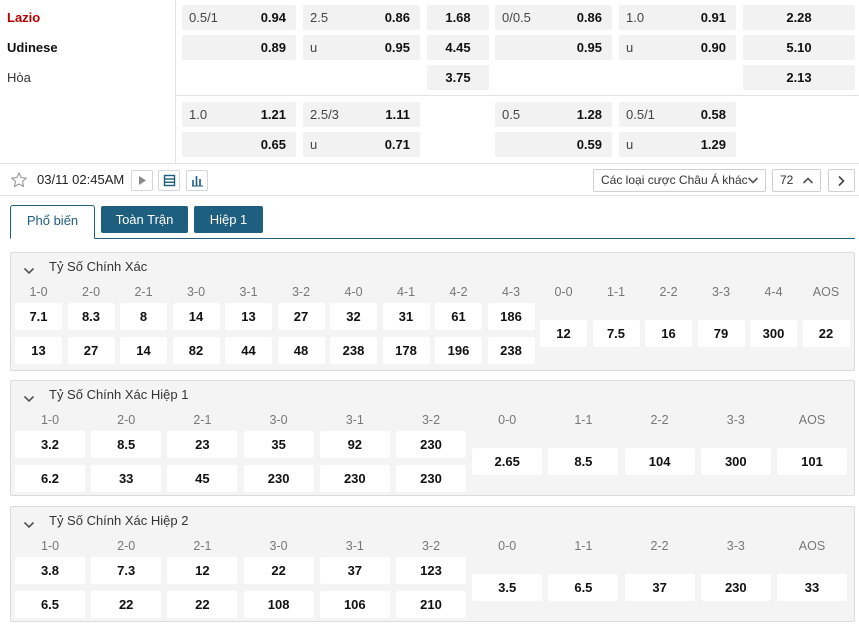 The width and height of the screenshot is (859, 625). Describe the element at coordinates (353, 316) in the screenshot. I see `home-score-odd: 32` at that location.